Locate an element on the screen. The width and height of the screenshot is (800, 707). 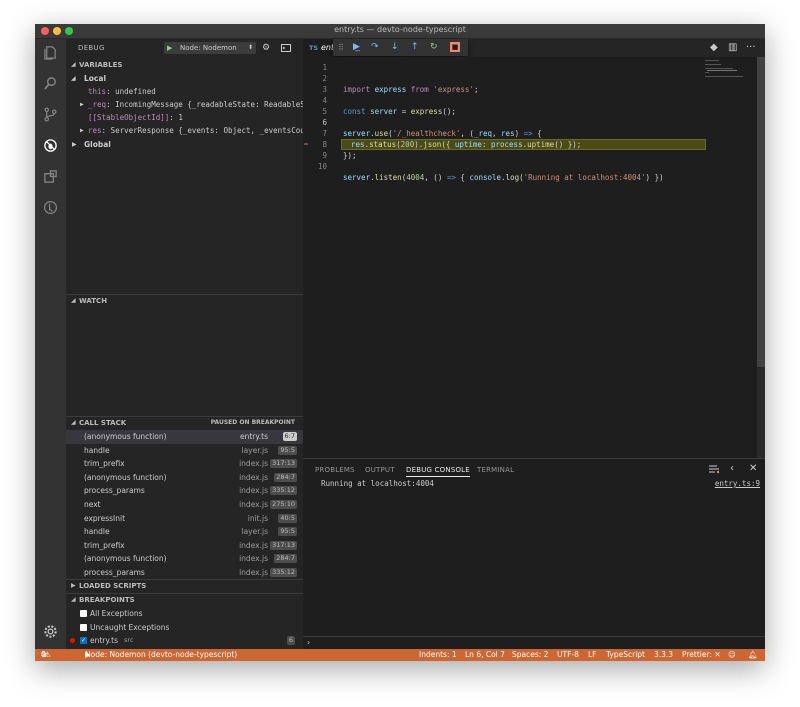
drag-handle-icon: ⠿ is located at coordinates (341, 47).